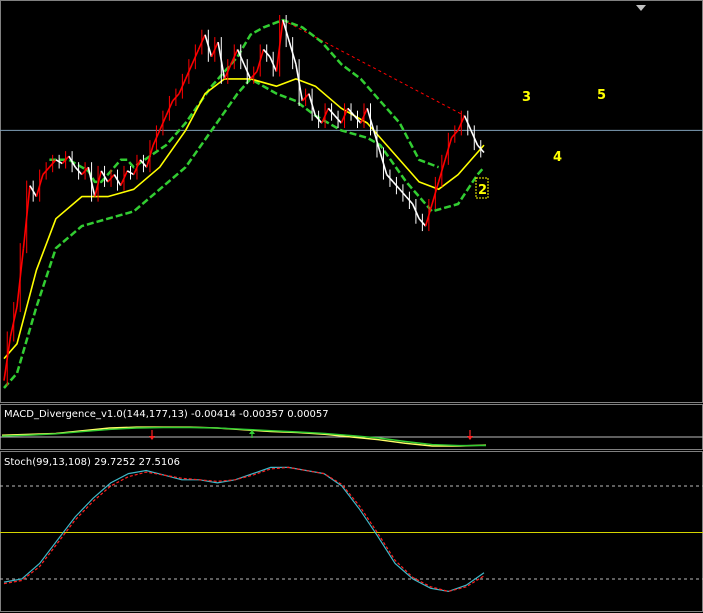  Describe the element at coordinates (526, 97) in the screenshot. I see `wave-label-3: 3` at that location.